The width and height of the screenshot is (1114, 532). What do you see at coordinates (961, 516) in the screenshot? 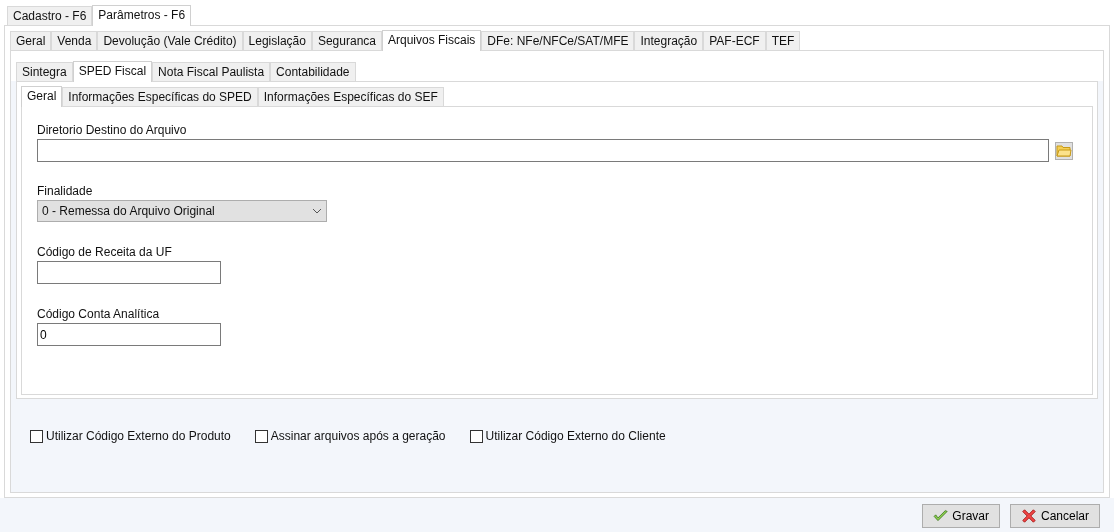
I see `save-button: Gravar` at bounding box center [961, 516].